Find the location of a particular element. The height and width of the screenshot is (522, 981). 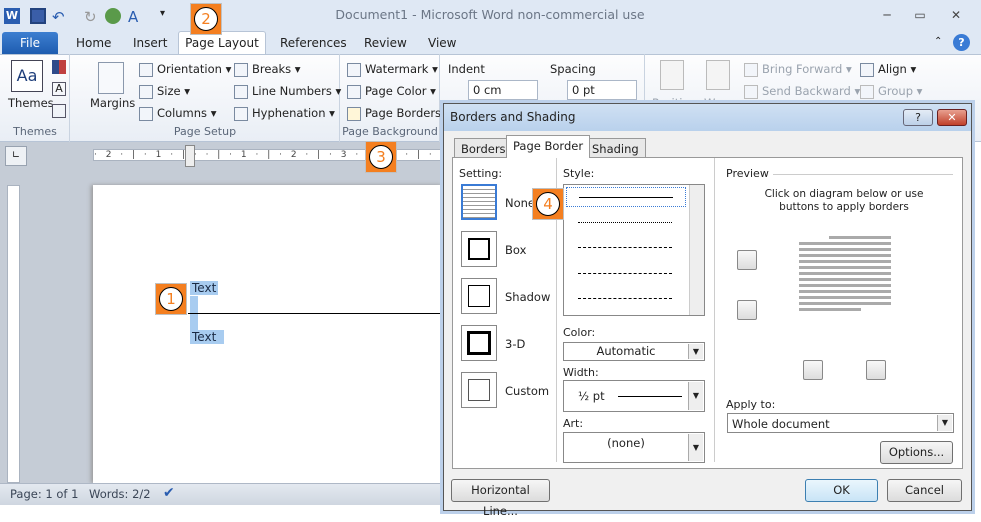

theme-effects-icon is located at coordinates (59, 111).